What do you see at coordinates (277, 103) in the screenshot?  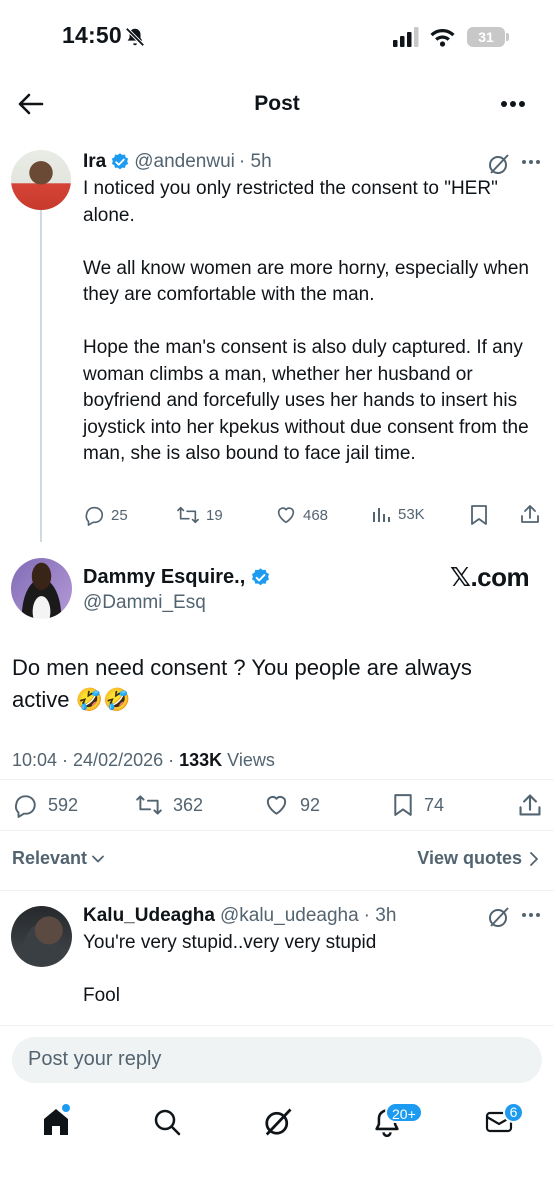 I see `page-title: Post` at bounding box center [277, 103].